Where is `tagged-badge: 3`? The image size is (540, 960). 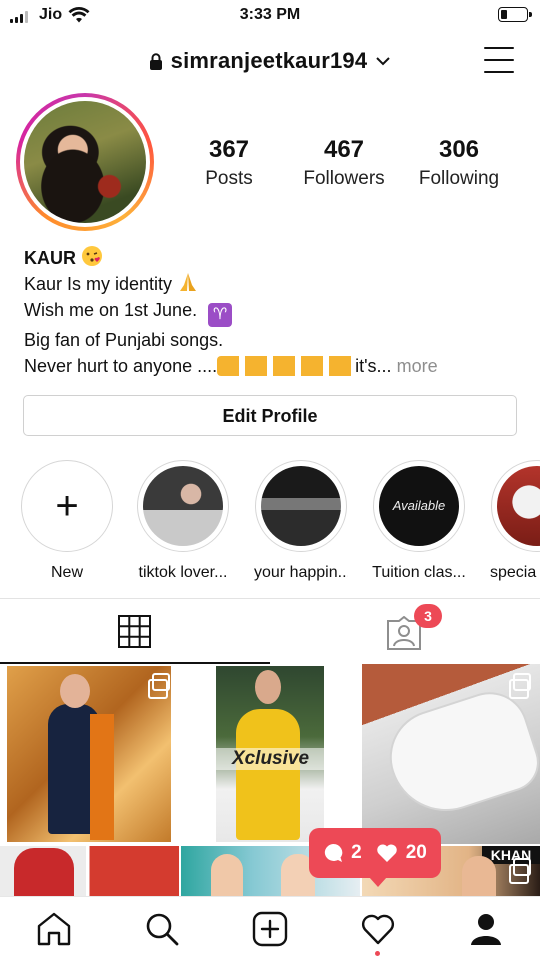
tagged-badge: 3 is located at coordinates (428, 616).